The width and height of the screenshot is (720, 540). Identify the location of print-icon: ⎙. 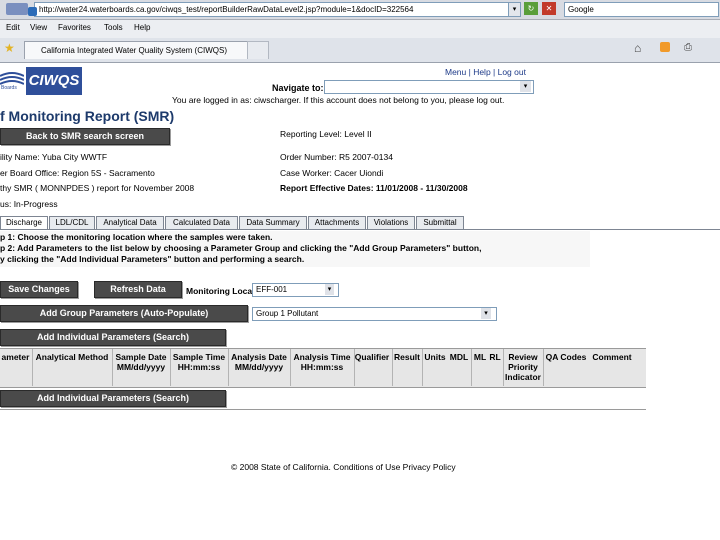
(688, 47).